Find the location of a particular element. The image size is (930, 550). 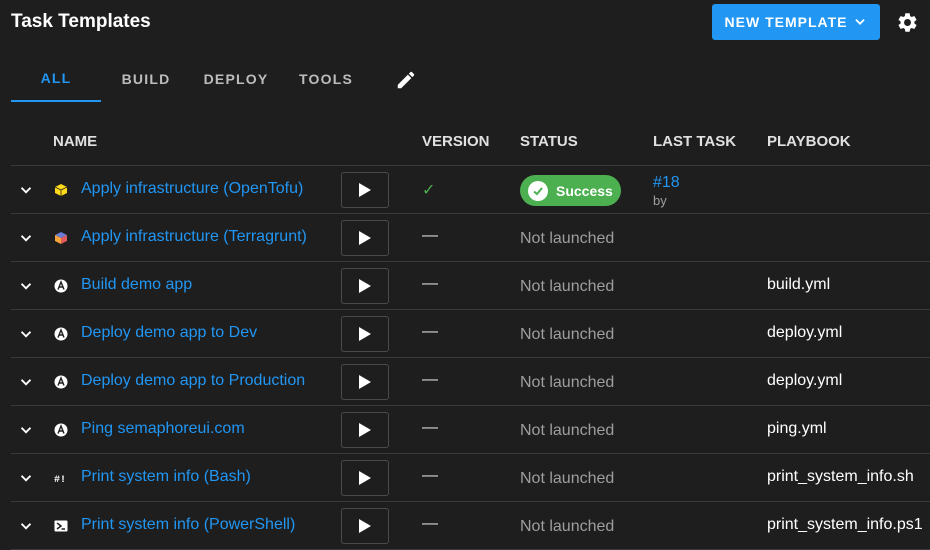

new-template-button: NEW TEMPLATE is located at coordinates (796, 22).